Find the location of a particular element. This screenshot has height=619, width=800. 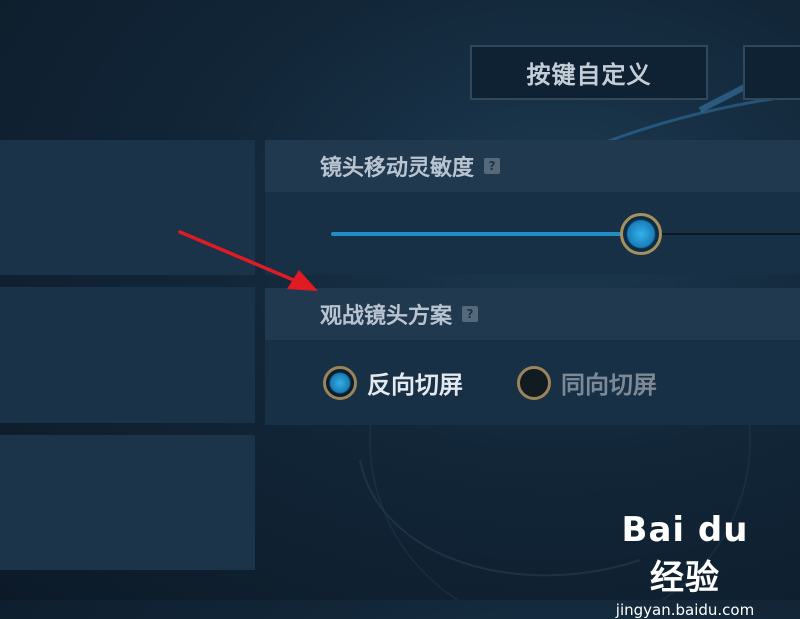

radio-reverse-switch-label: 反向切屏 is located at coordinates (415, 385).